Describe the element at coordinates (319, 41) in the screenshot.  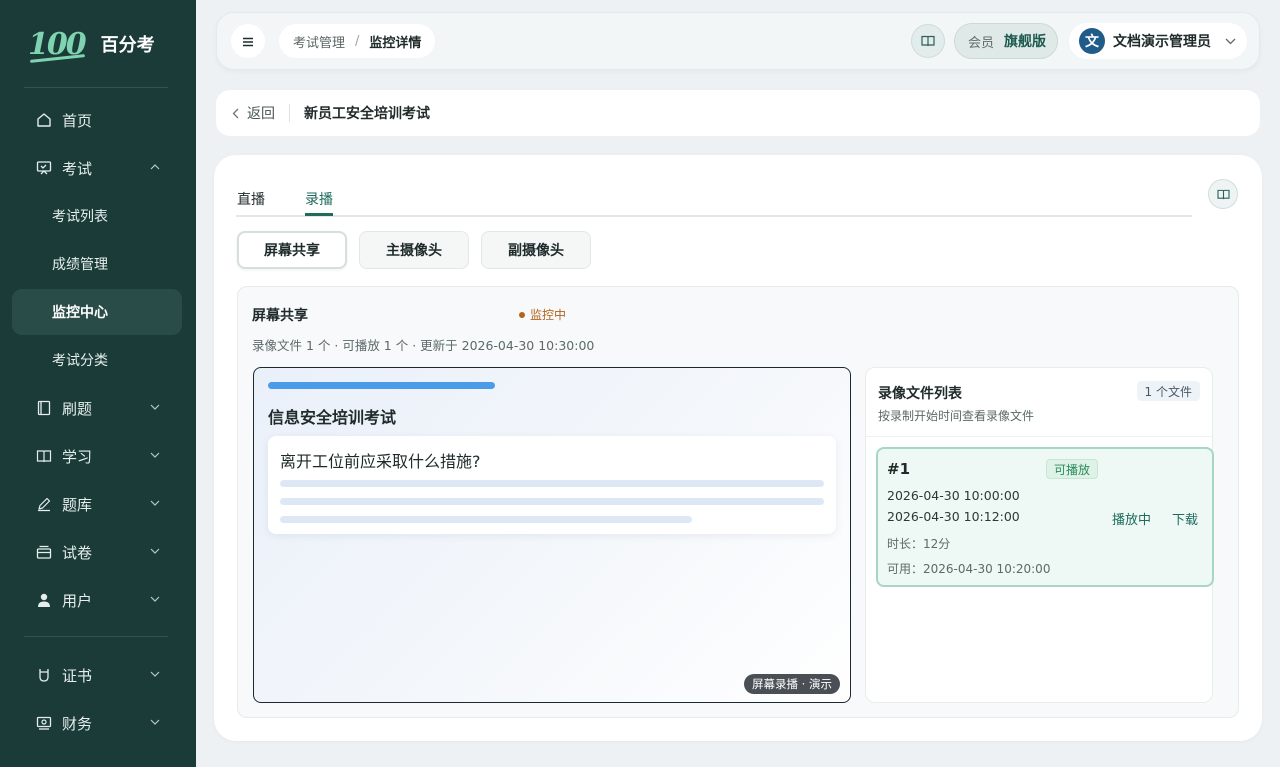
I see `breadcrumb-item-exam-management: 考试管理` at that location.